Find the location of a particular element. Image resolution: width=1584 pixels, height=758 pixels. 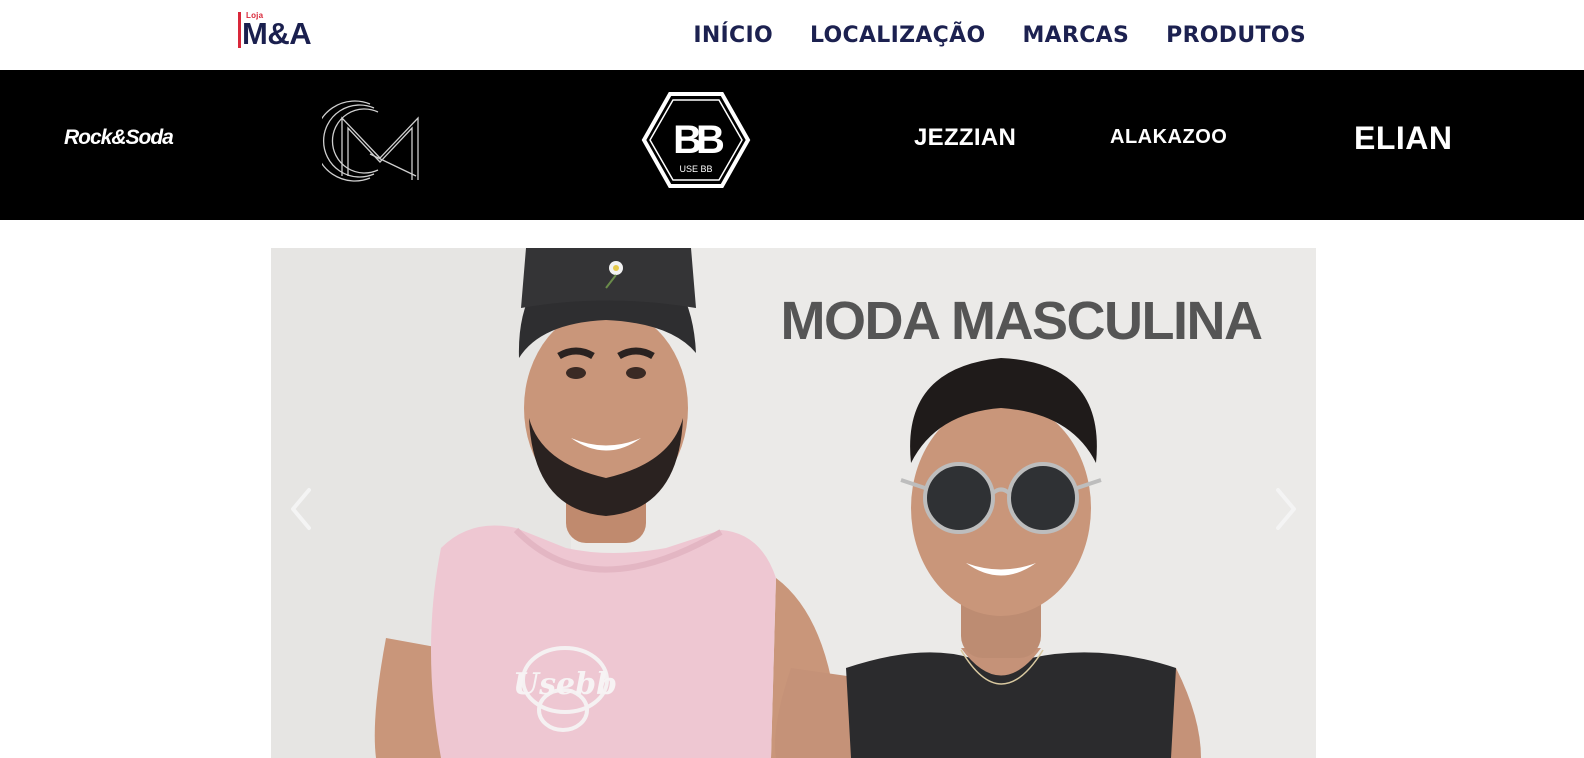

nav-produtos: PRODUTOS is located at coordinates (1236, 35).